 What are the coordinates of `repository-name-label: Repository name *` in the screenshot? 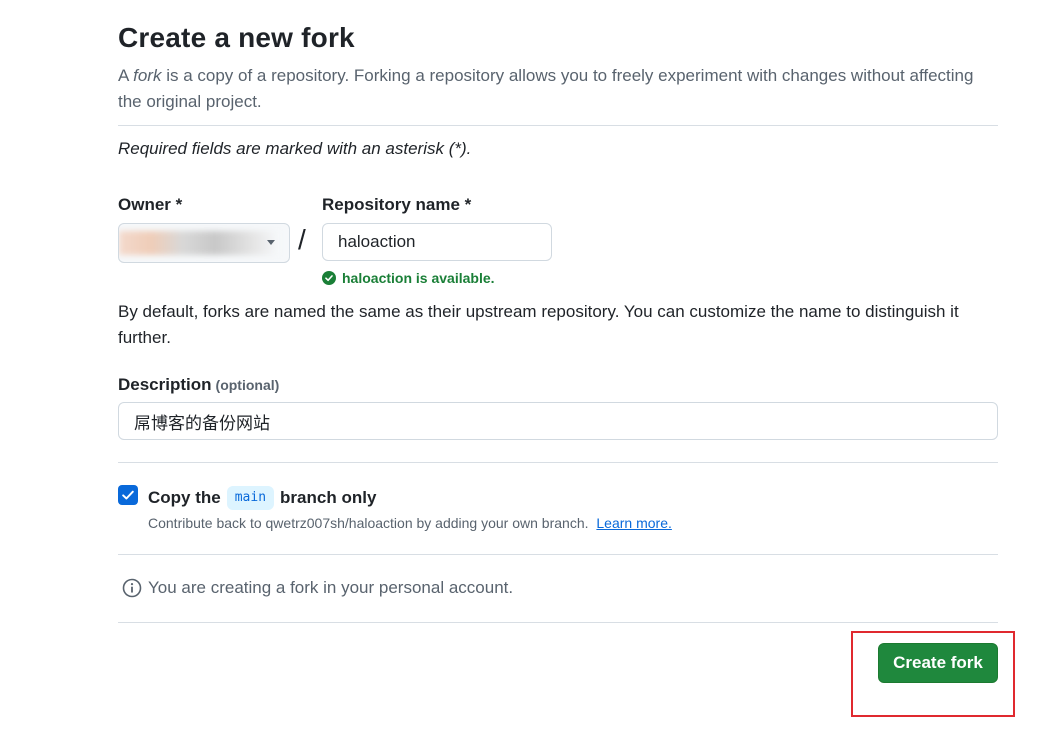 It's located at (397, 204).